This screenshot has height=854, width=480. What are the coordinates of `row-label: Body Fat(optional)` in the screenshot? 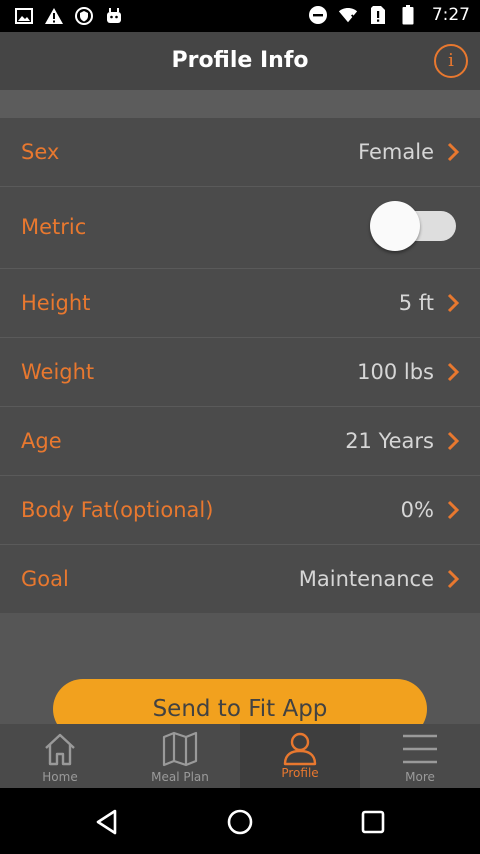 It's located at (117, 510).